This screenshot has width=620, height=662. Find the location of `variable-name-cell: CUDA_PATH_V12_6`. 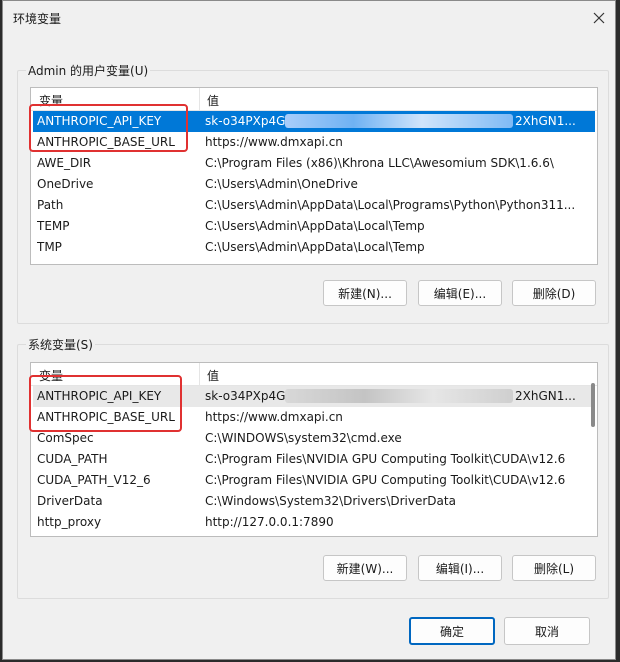

variable-name-cell: CUDA_PATH_V12_6 is located at coordinates (94, 480).